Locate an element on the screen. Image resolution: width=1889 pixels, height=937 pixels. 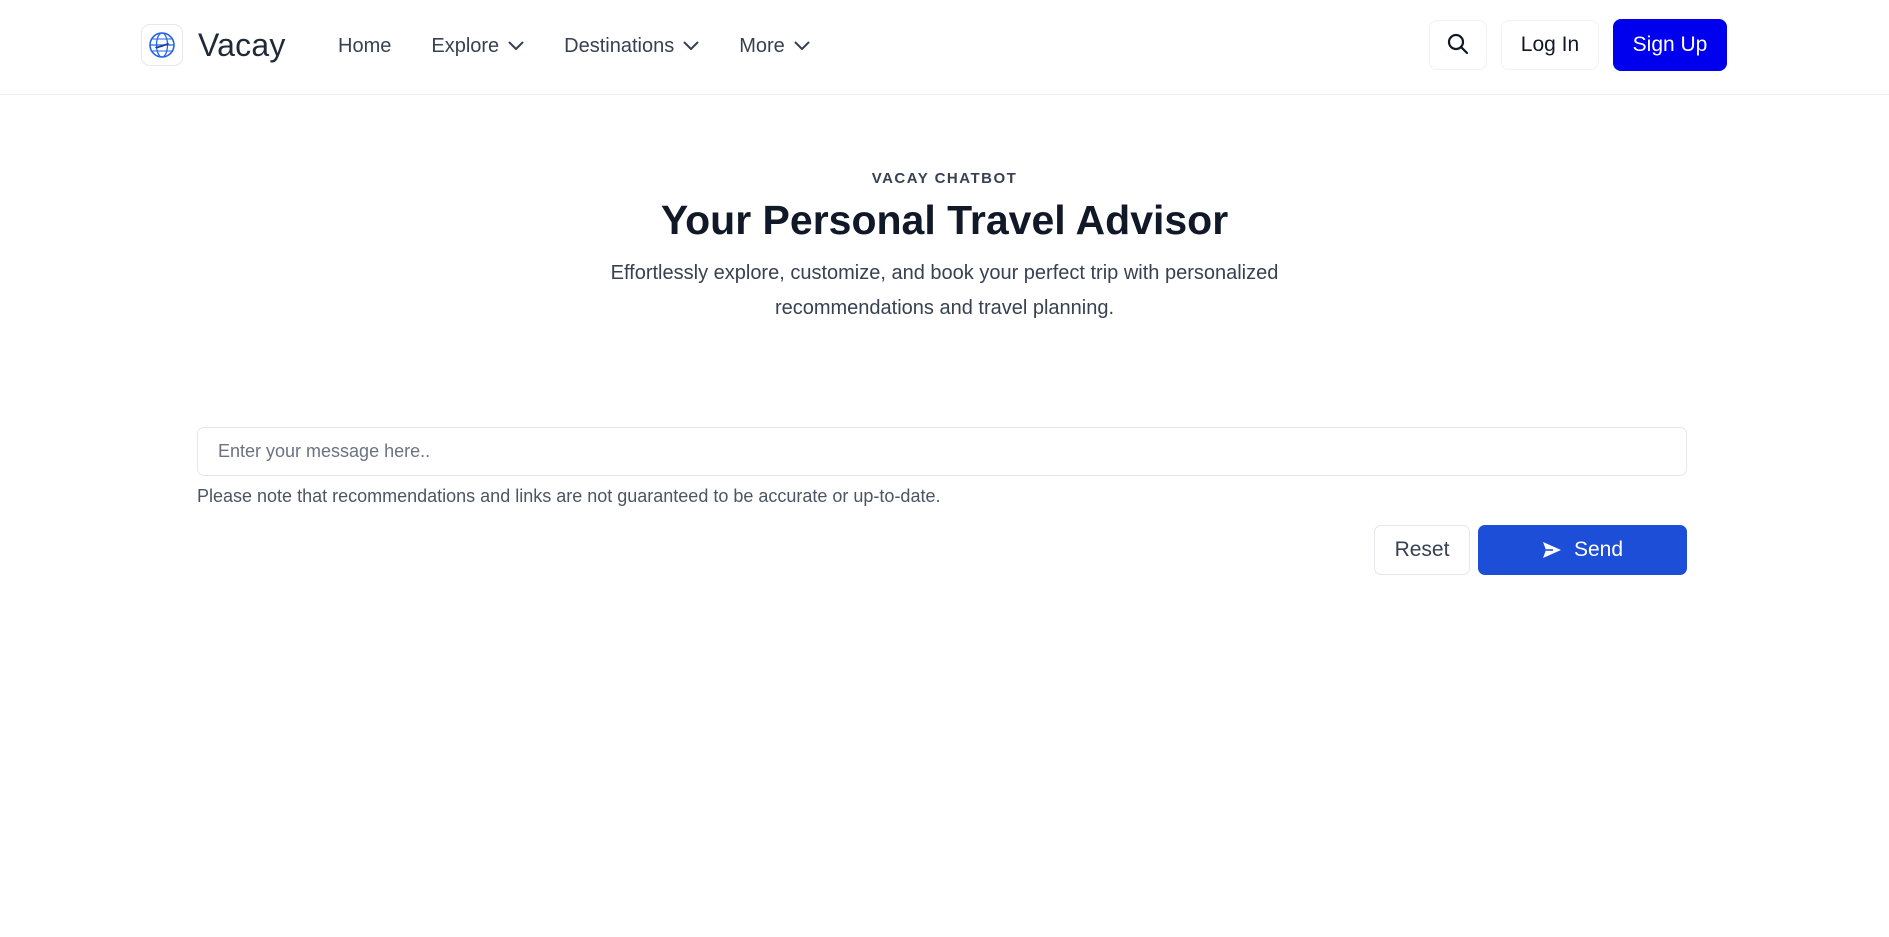
nav-destinations: Destinations is located at coordinates (631, 46).